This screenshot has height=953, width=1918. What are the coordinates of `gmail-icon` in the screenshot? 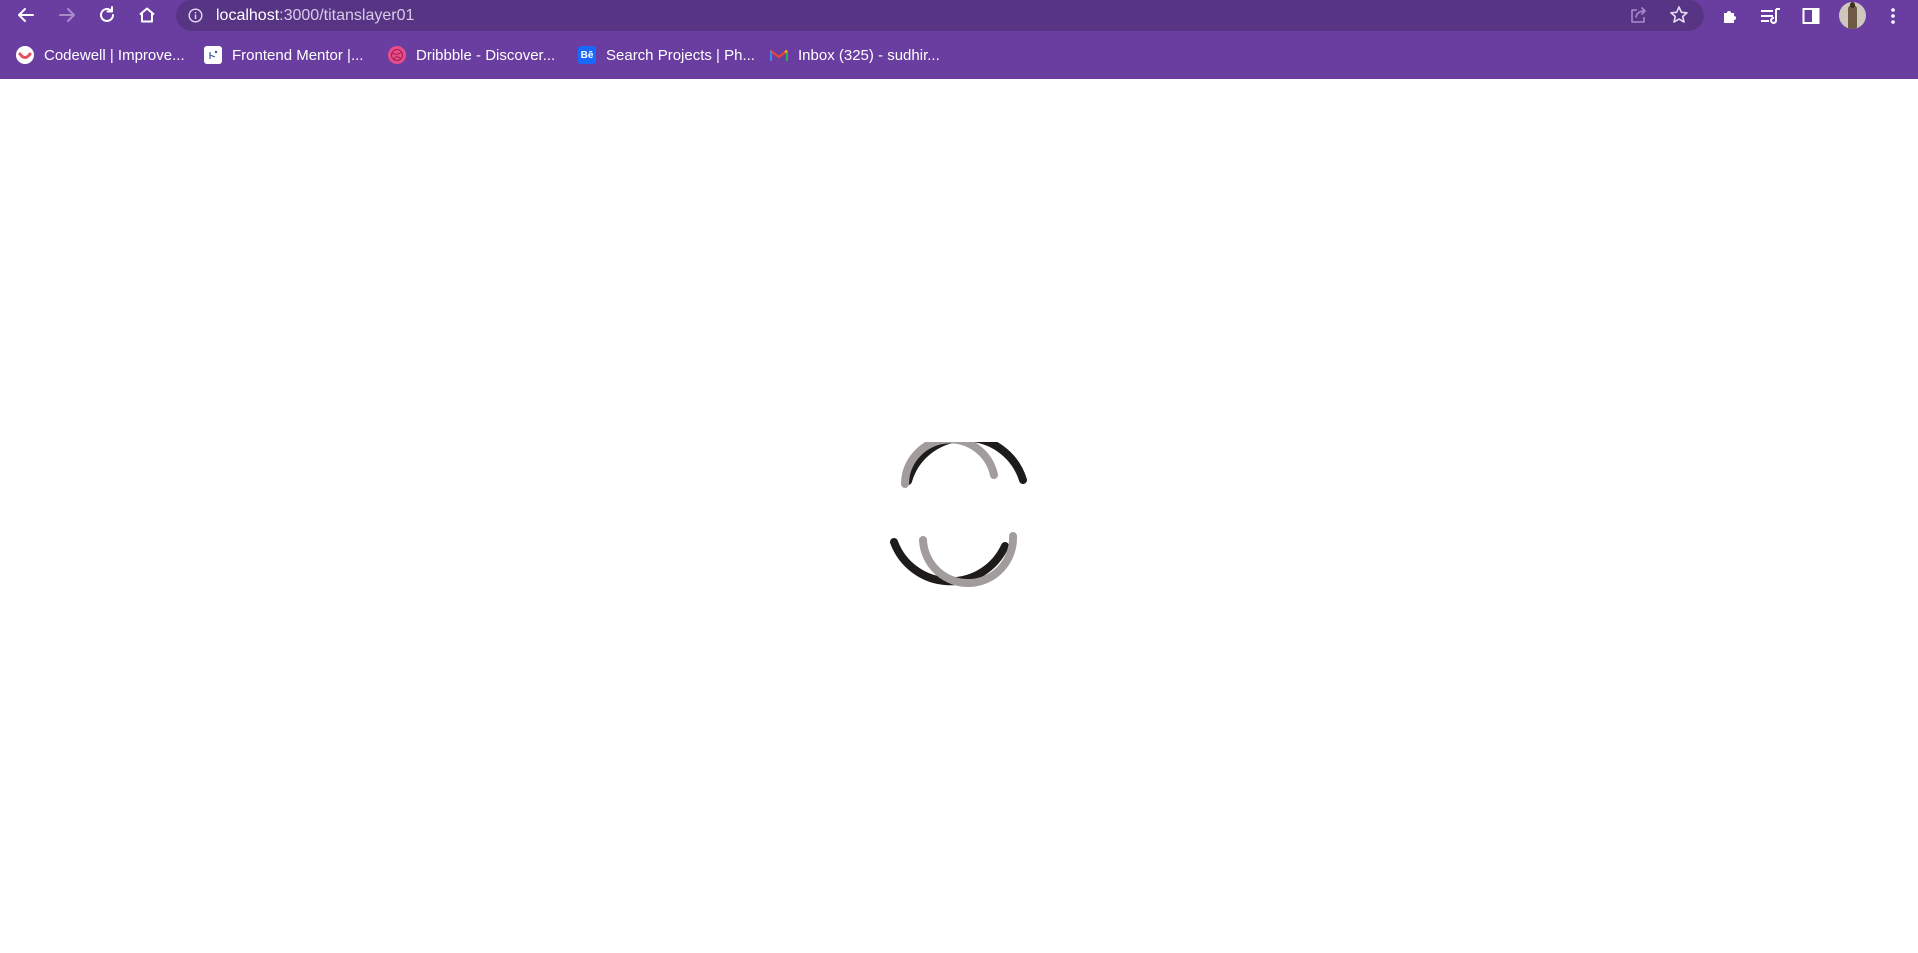 It's located at (779, 55).